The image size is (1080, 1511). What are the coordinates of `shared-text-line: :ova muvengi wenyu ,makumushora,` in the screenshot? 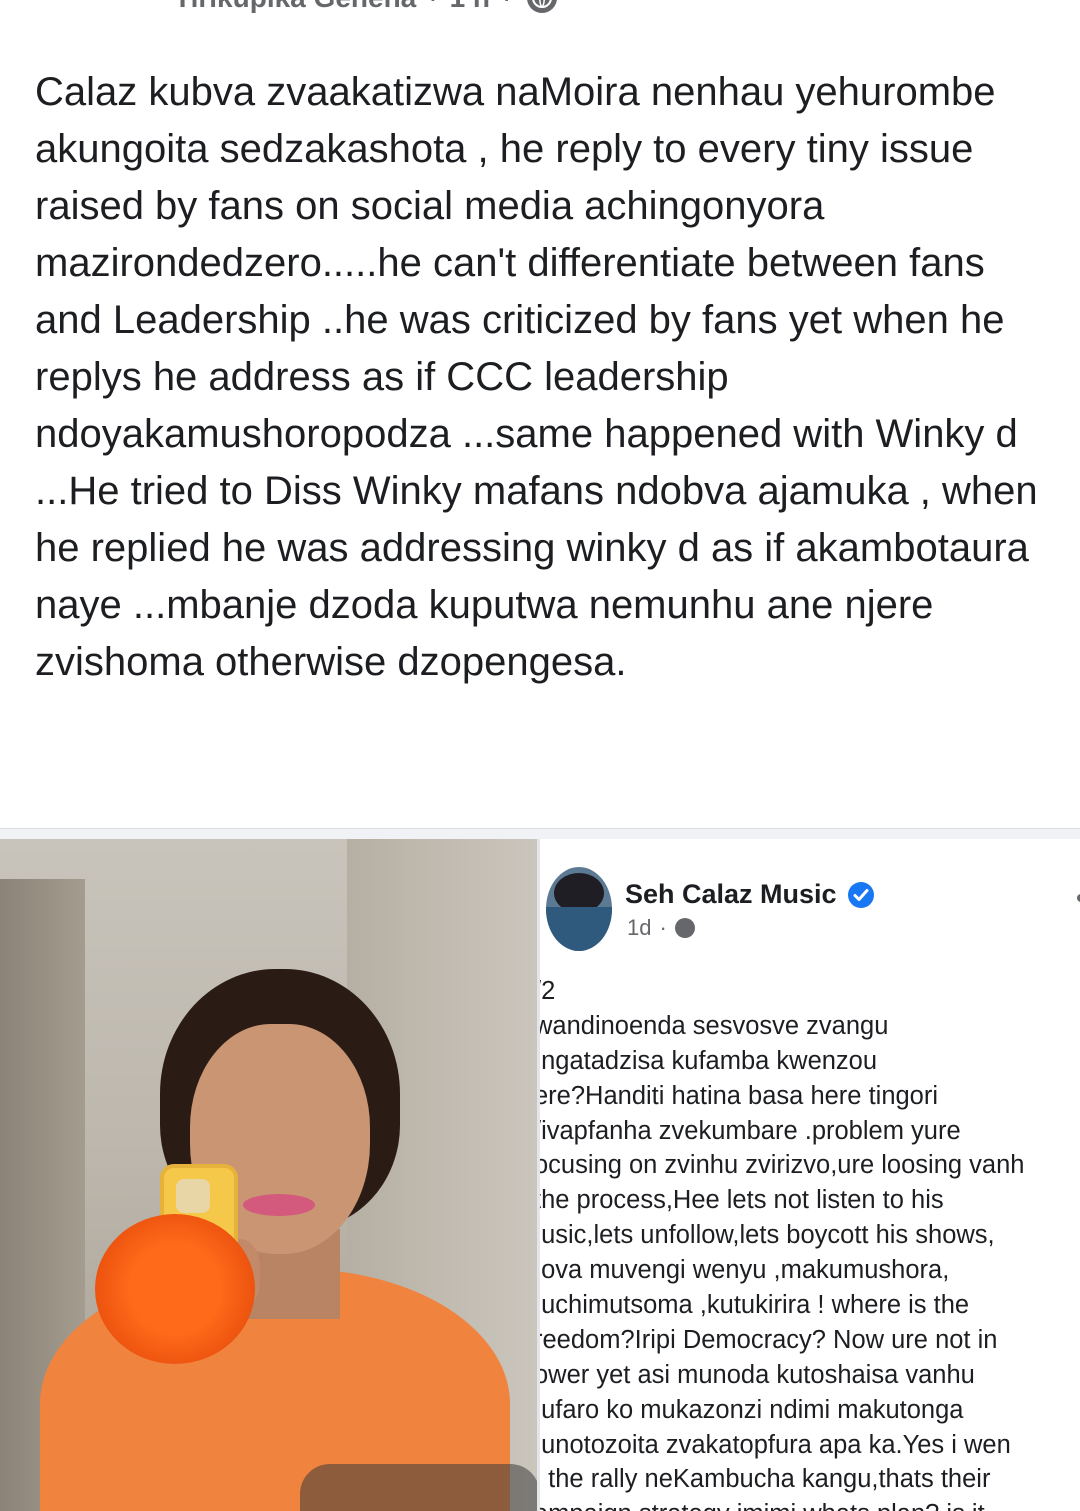 It's located at (743, 1270).